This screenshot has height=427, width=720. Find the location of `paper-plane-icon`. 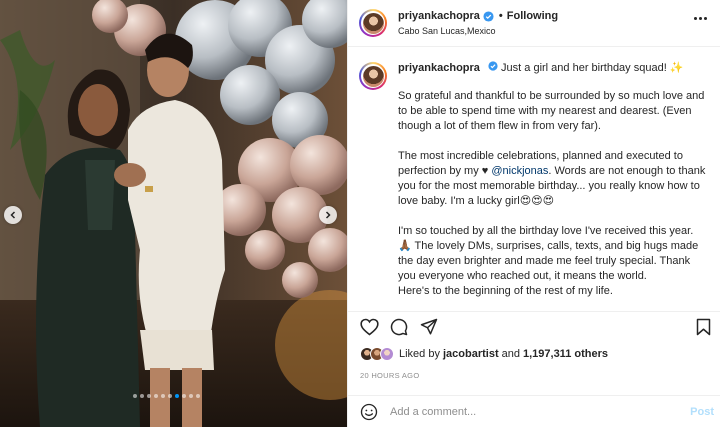

paper-plane-icon is located at coordinates (429, 327).